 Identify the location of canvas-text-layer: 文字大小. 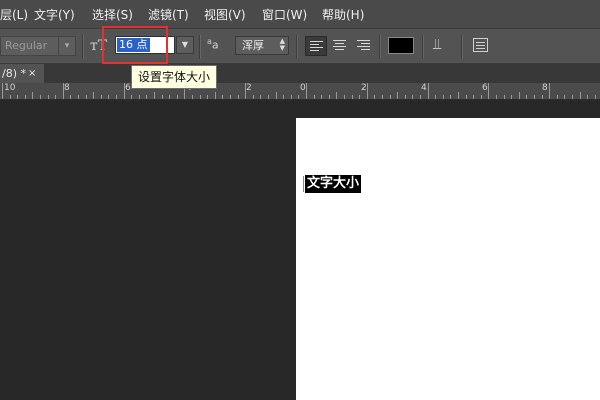
(333, 184).